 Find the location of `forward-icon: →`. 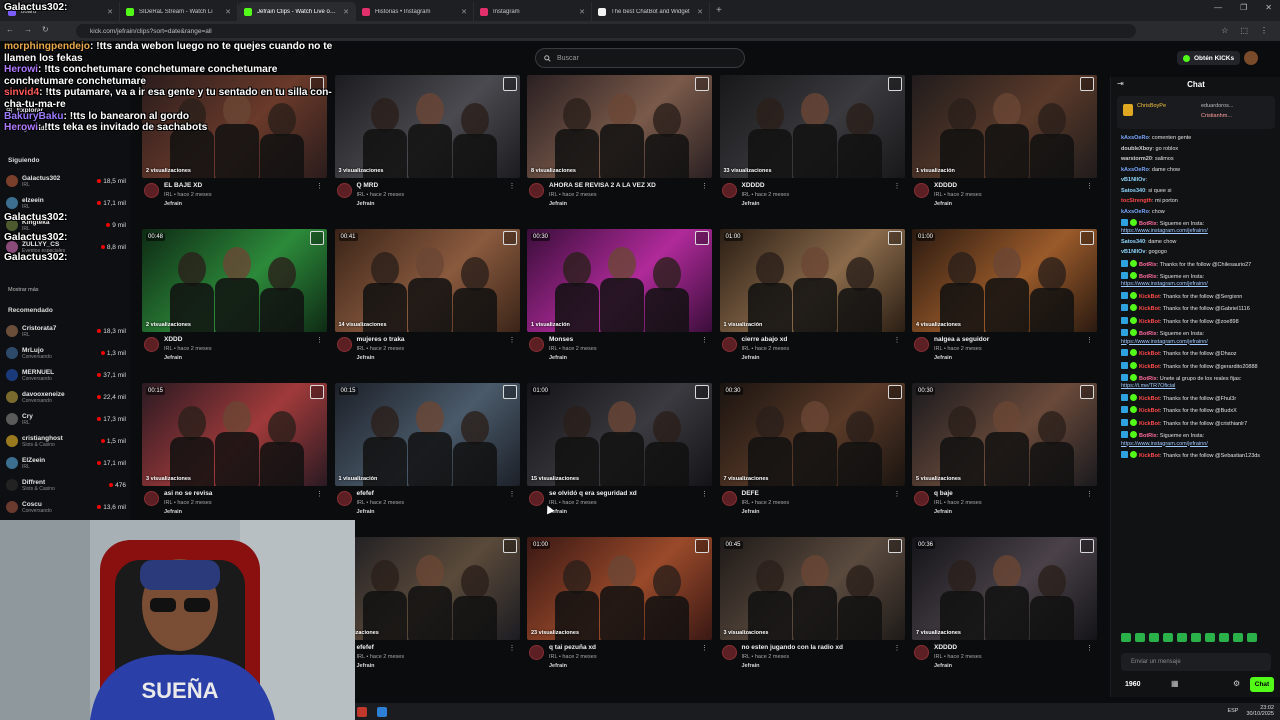

forward-icon: → is located at coordinates (28, 29).